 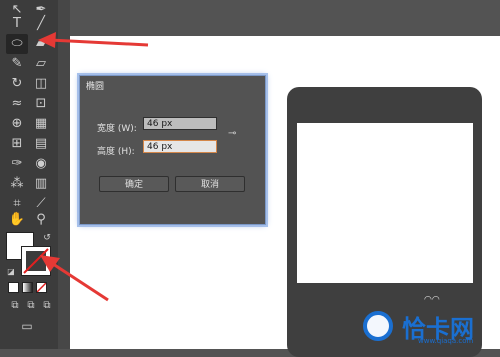 What do you see at coordinates (180, 146) in the screenshot?
I see `height-input: 46 px` at bounding box center [180, 146].